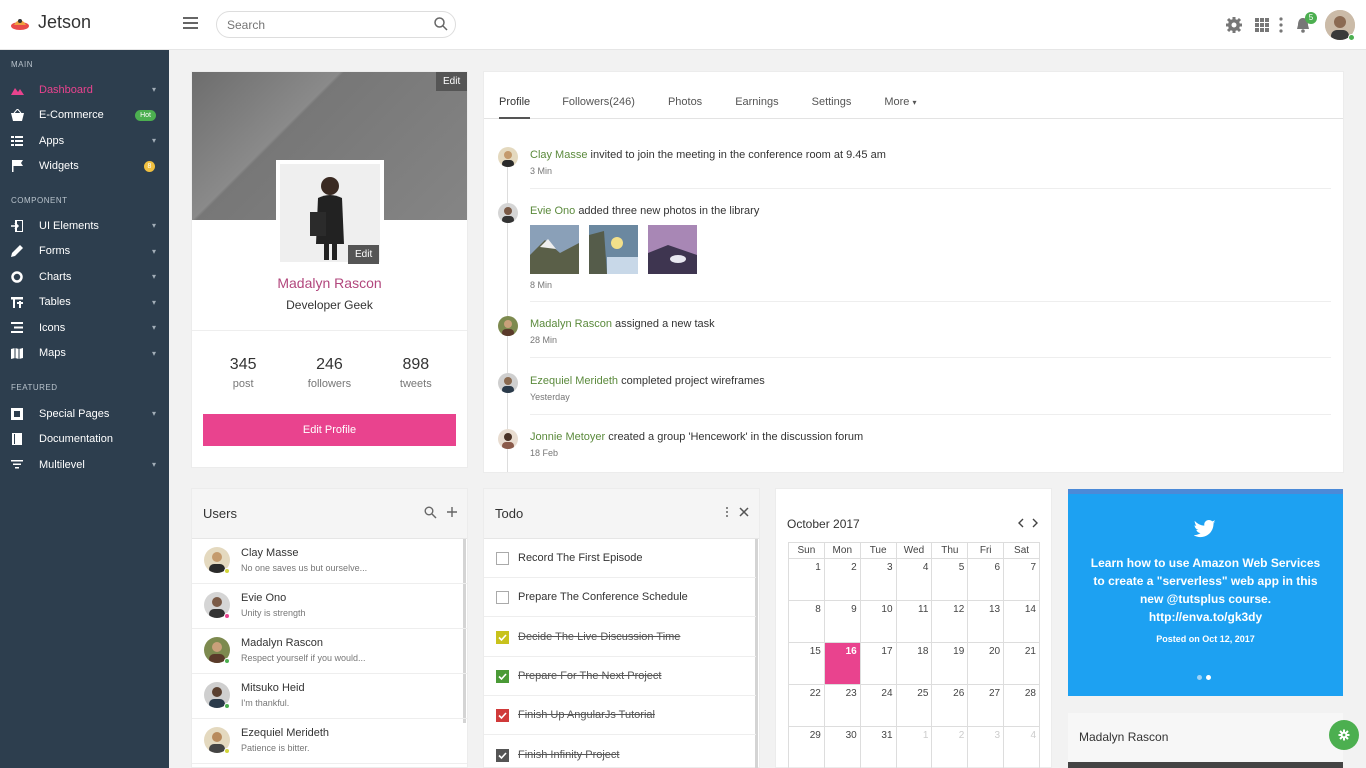  Describe the element at coordinates (986, 705) in the screenshot. I see `calendar-day: 27` at that location.